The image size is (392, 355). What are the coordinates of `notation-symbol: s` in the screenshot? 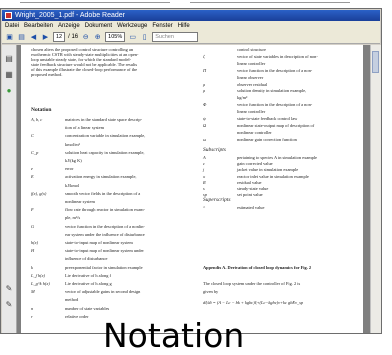 It's located at (204, 188).